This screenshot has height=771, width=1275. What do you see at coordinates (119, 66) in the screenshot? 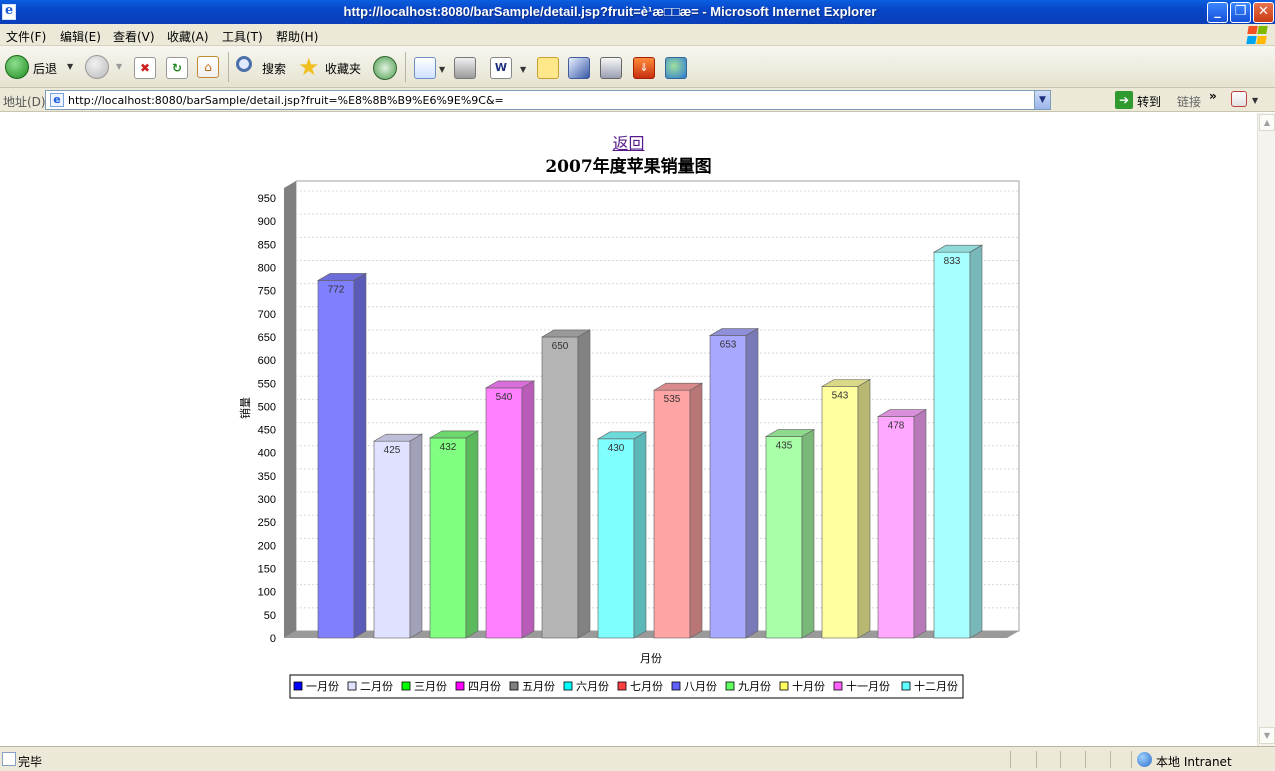
I see `forward-dropdown-icon: ▼` at bounding box center [119, 66].